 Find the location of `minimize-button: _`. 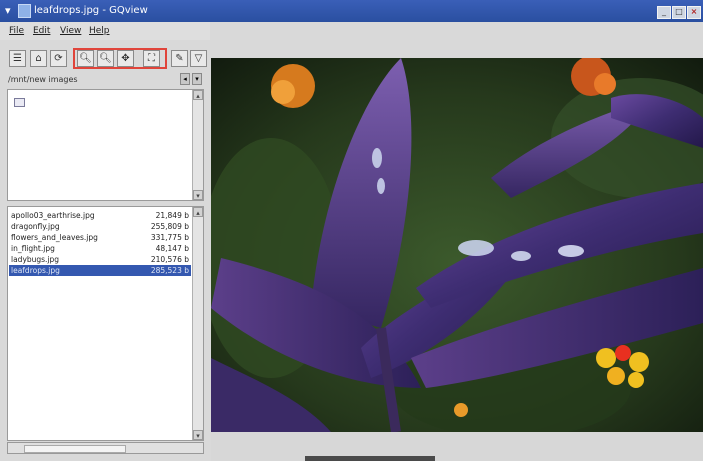

minimize-button: _ is located at coordinates (664, 12).